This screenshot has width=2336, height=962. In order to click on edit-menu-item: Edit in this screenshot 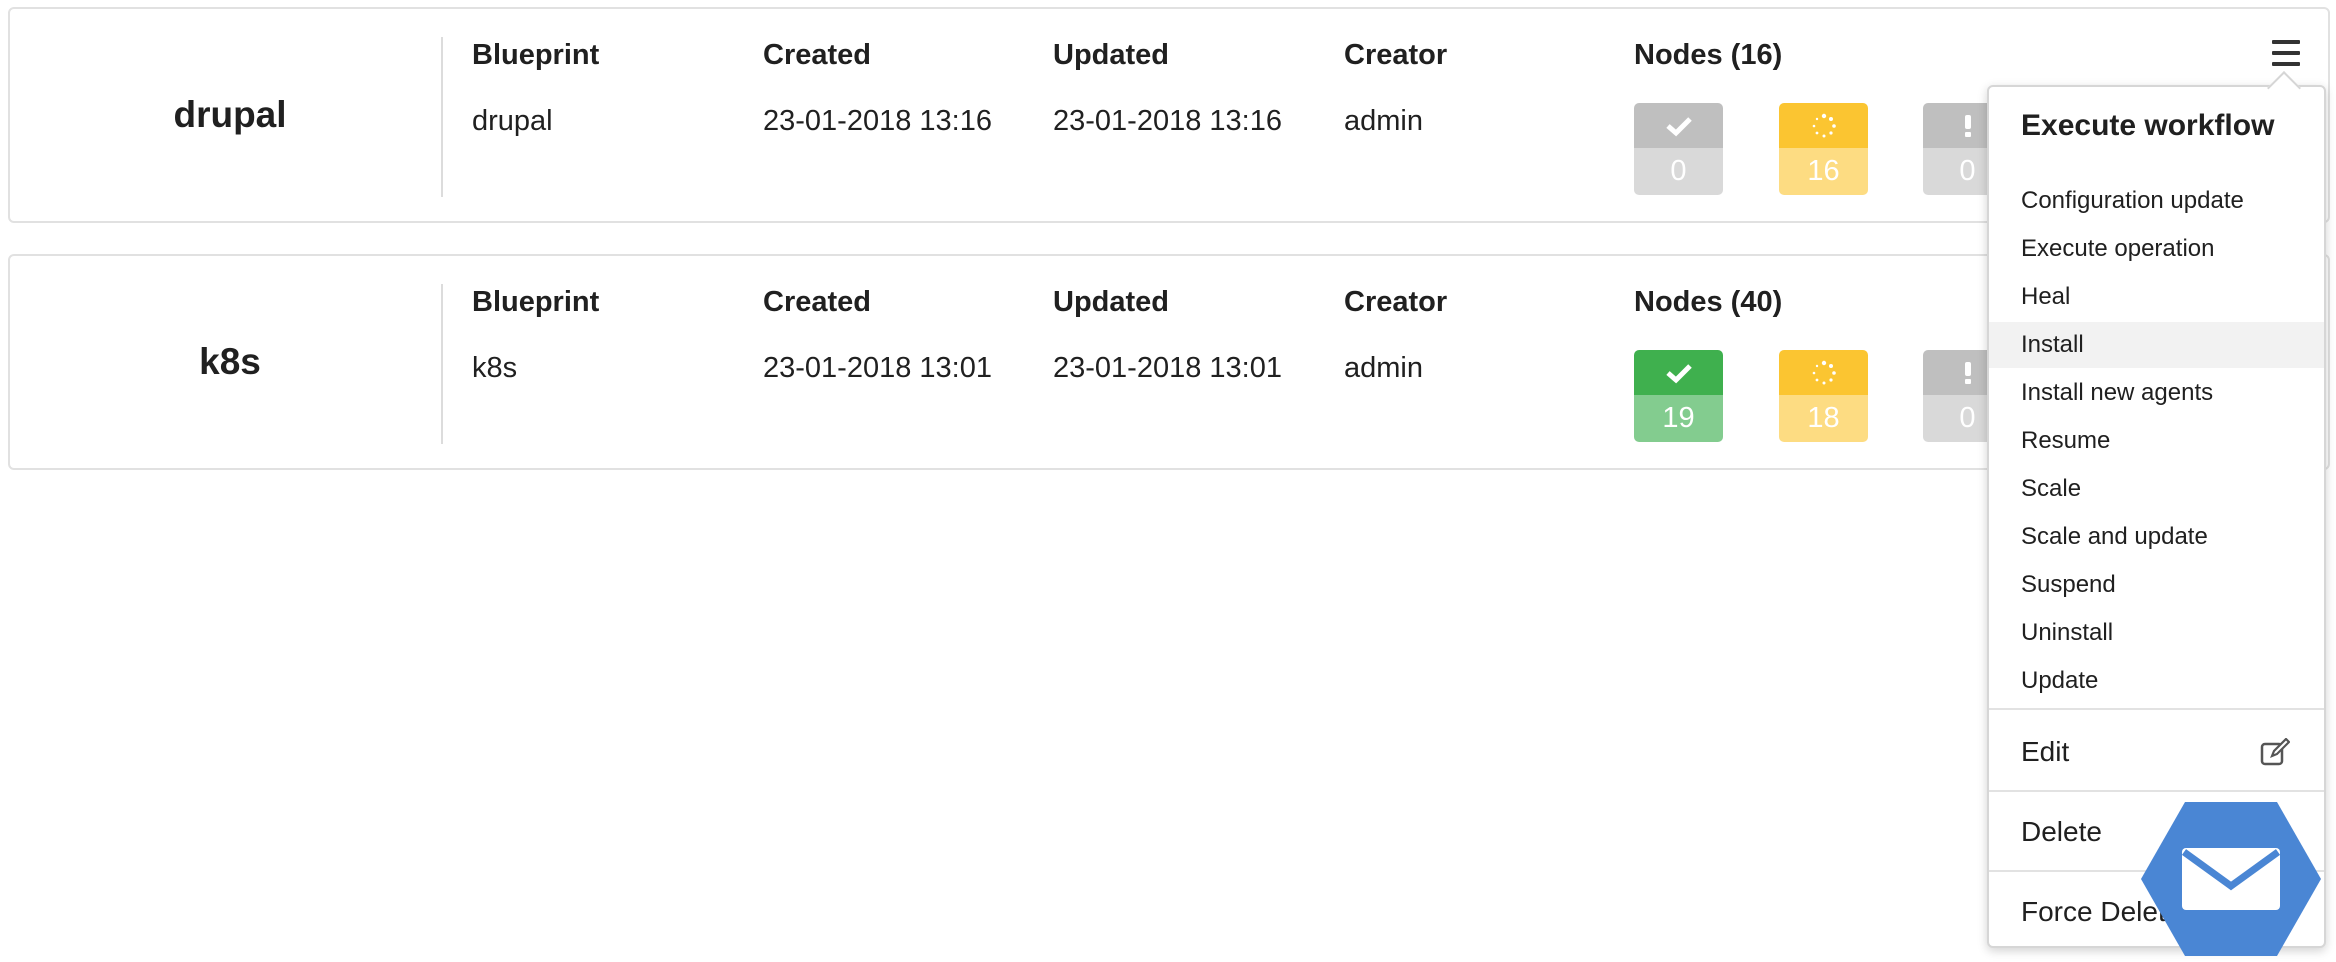, I will do `click(2156, 752)`.